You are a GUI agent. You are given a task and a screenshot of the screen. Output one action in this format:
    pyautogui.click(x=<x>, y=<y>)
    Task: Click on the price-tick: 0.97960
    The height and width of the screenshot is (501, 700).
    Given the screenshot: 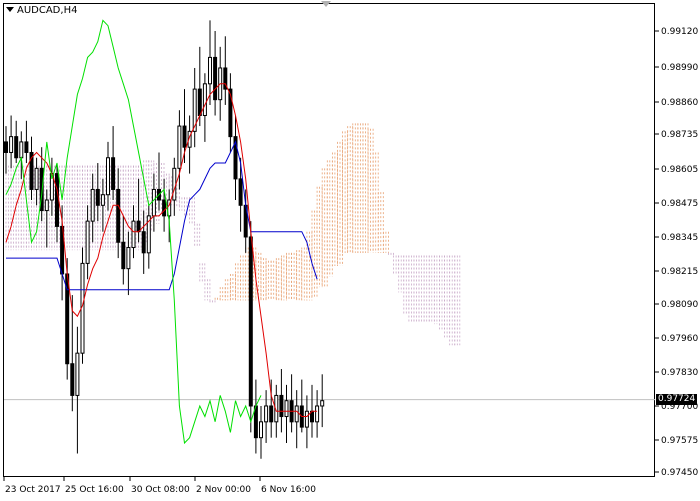 What is the action you would take?
    pyautogui.click(x=676, y=339)
    